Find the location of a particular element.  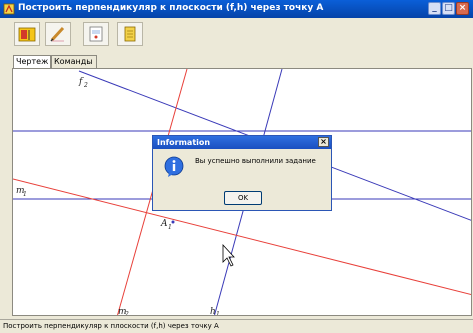

note-icon is located at coordinates (130, 34).